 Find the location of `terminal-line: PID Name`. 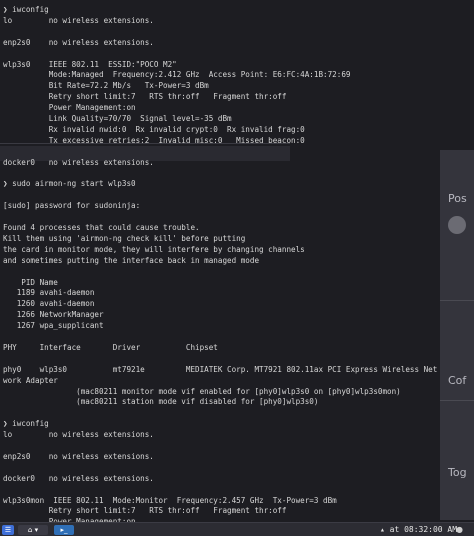

terminal-line: PID Name is located at coordinates (30, 282).